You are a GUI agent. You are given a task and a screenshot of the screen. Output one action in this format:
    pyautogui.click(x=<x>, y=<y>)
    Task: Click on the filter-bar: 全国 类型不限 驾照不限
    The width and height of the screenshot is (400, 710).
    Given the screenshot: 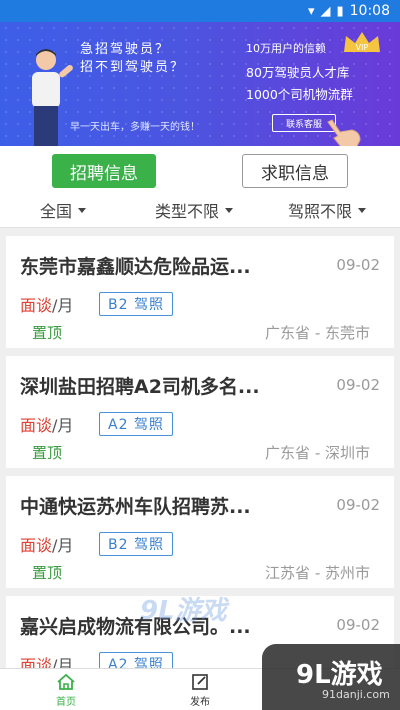 What is the action you would take?
    pyautogui.click(x=200, y=209)
    